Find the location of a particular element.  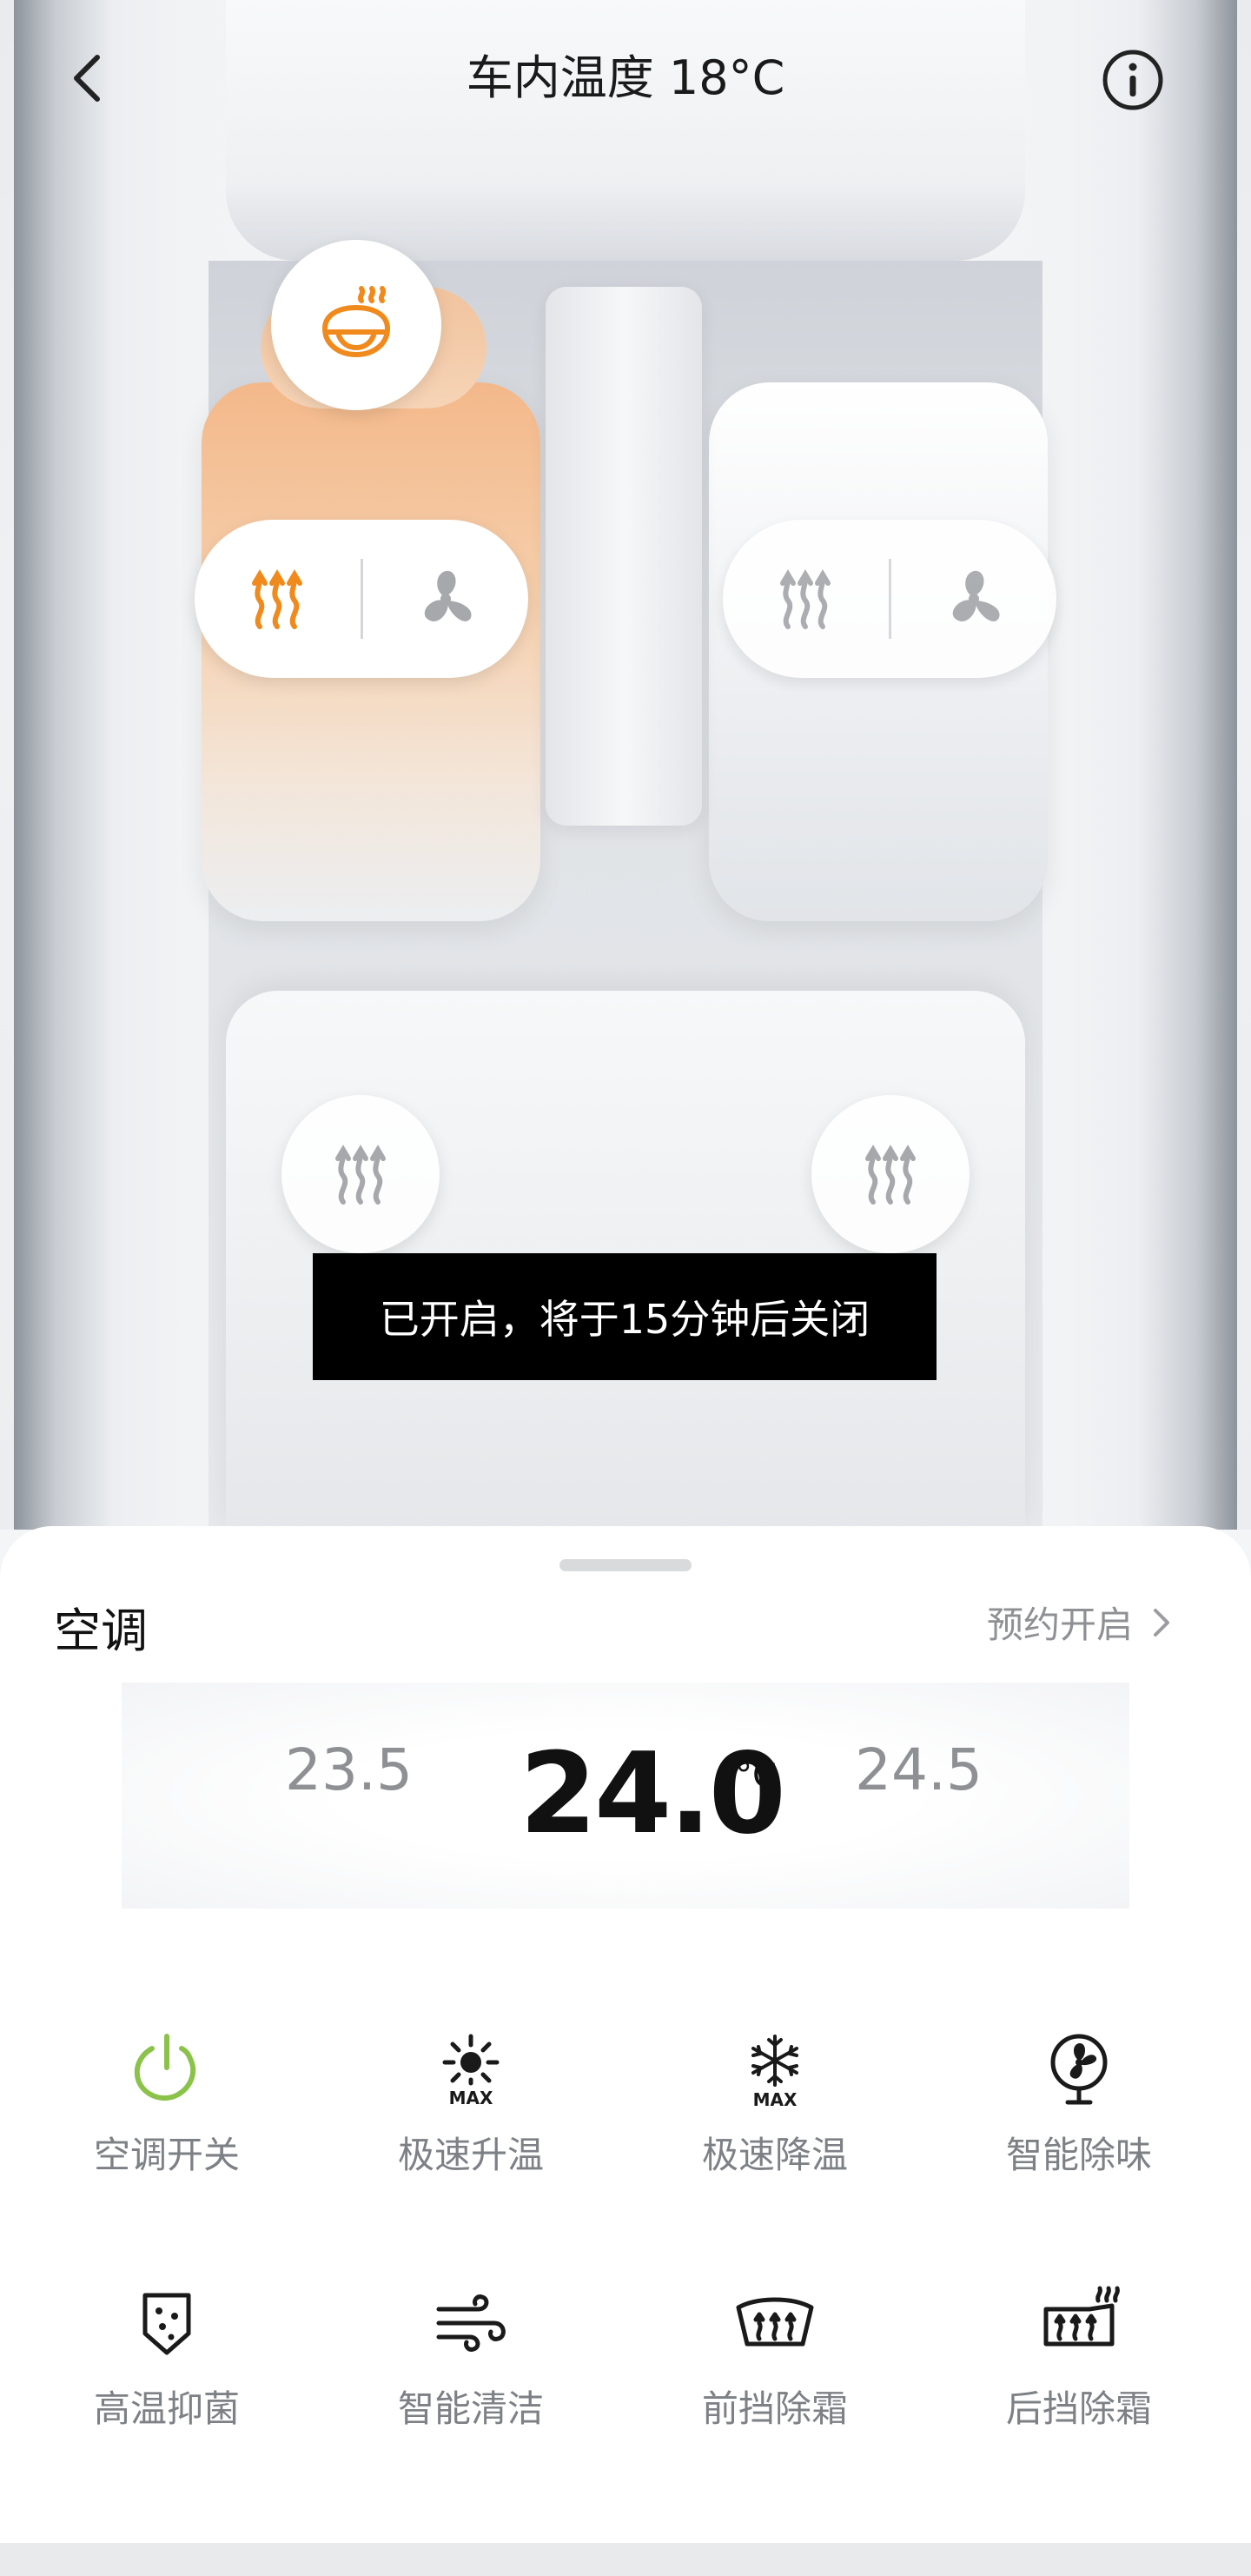

feature-quick-heat: MAX 极速升温 is located at coordinates (470, 2102).